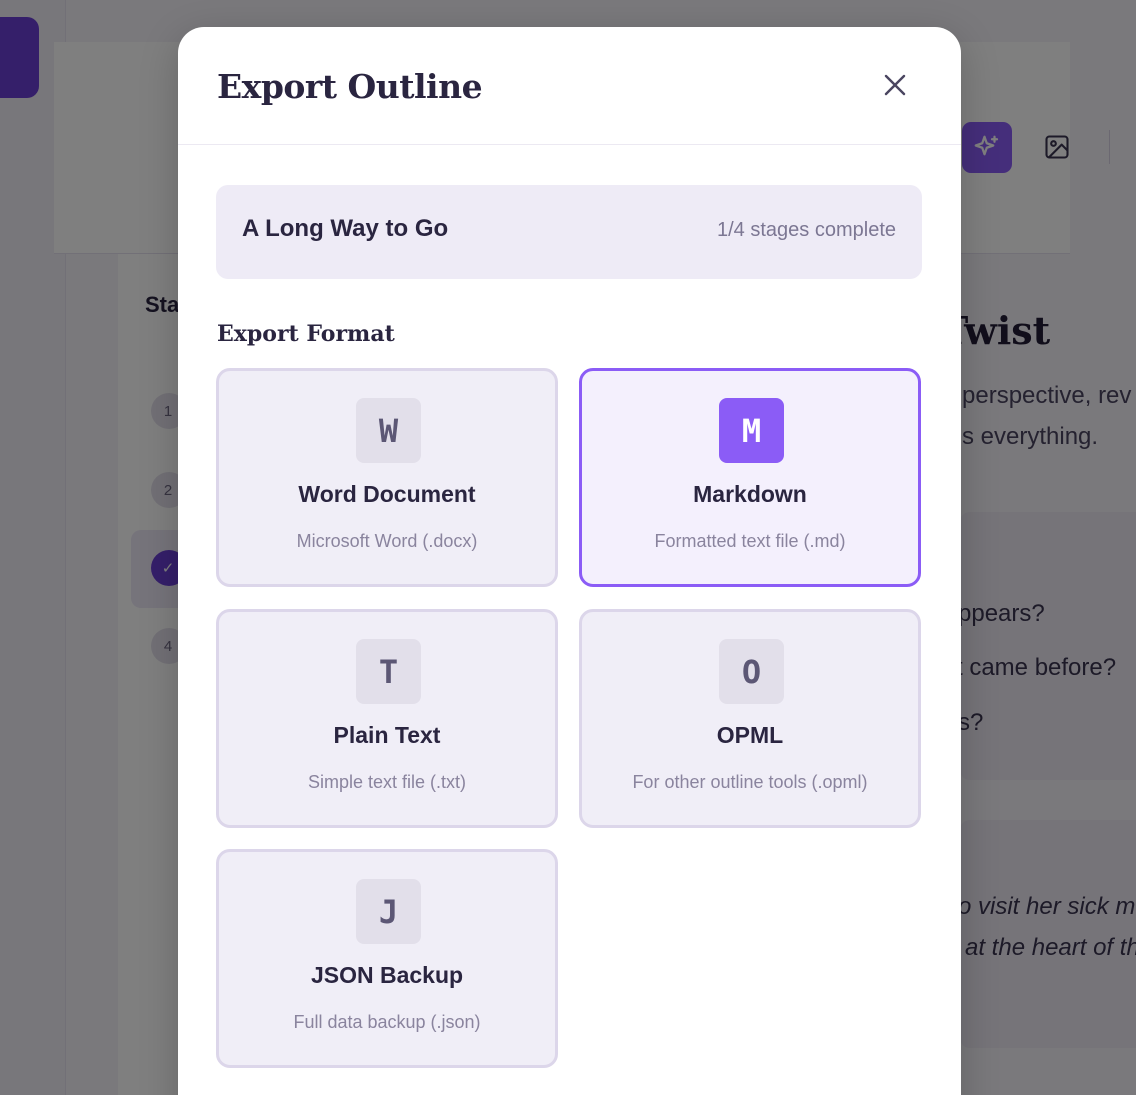  What do you see at coordinates (750, 494) in the screenshot?
I see `format-name: Markdown` at bounding box center [750, 494].